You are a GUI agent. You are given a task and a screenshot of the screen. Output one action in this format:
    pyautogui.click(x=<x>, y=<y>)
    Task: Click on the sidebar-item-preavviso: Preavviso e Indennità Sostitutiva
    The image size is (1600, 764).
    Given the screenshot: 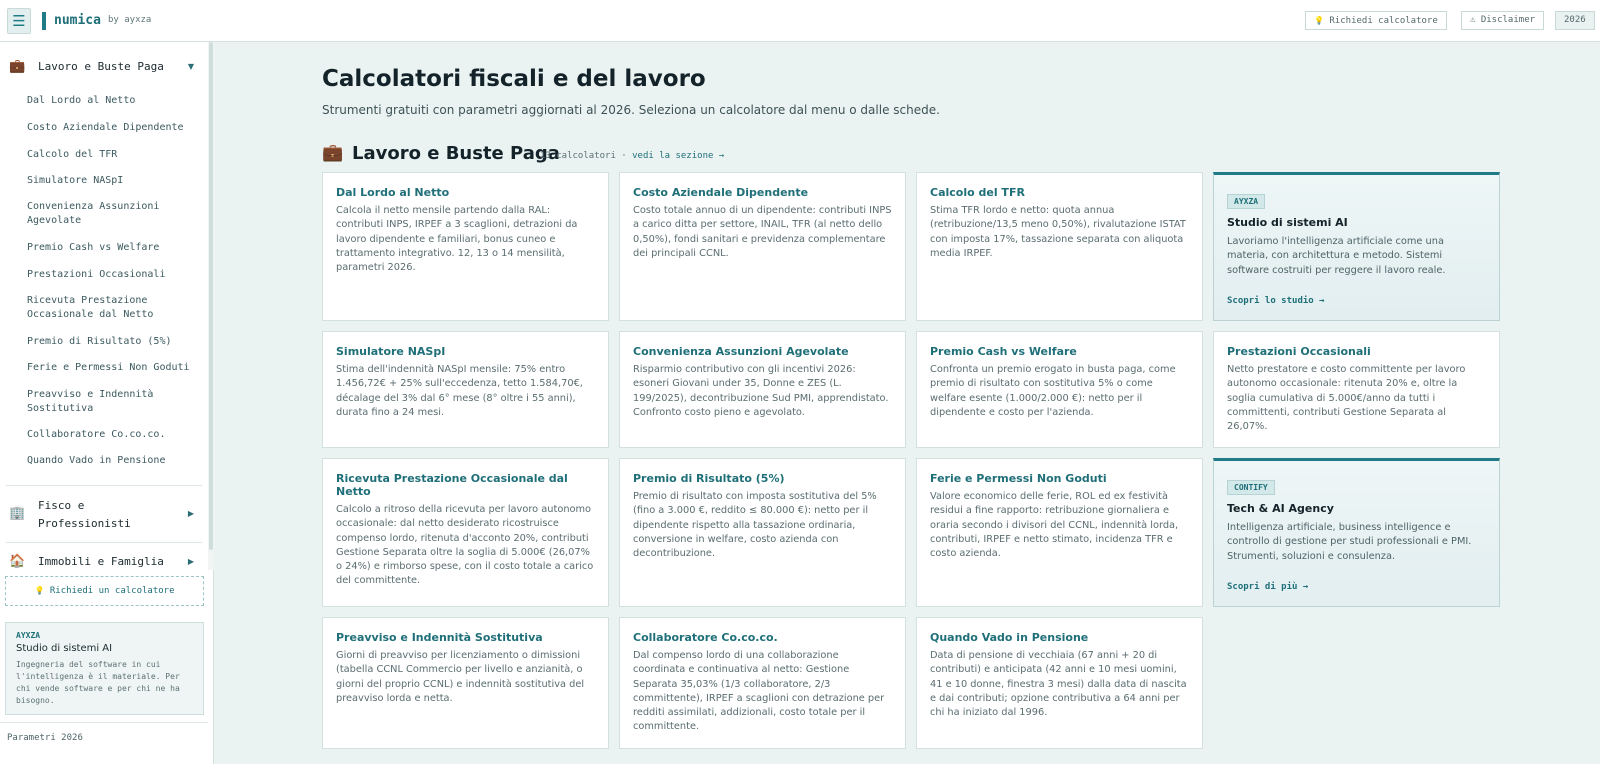 What is the action you would take?
    pyautogui.click(x=114, y=402)
    